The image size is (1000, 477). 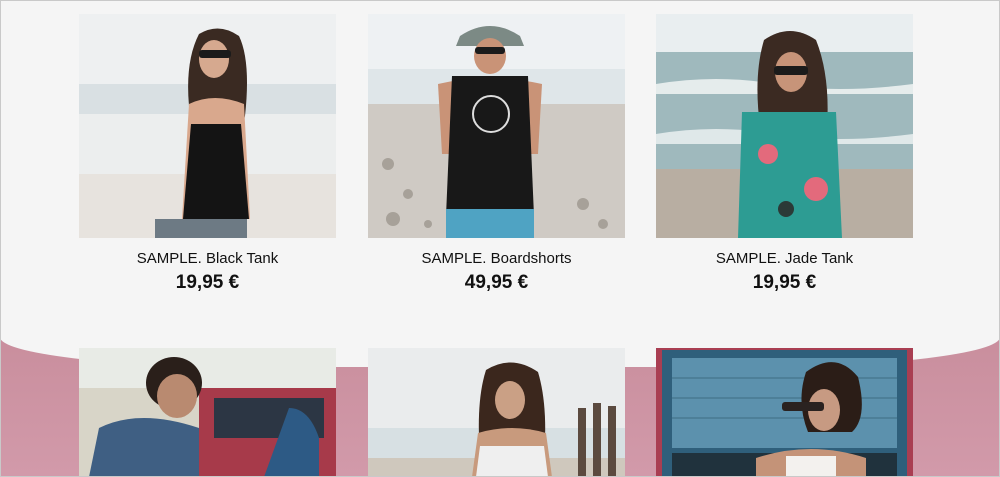 I want to click on product-image-jade-tank, so click(x=784, y=126).